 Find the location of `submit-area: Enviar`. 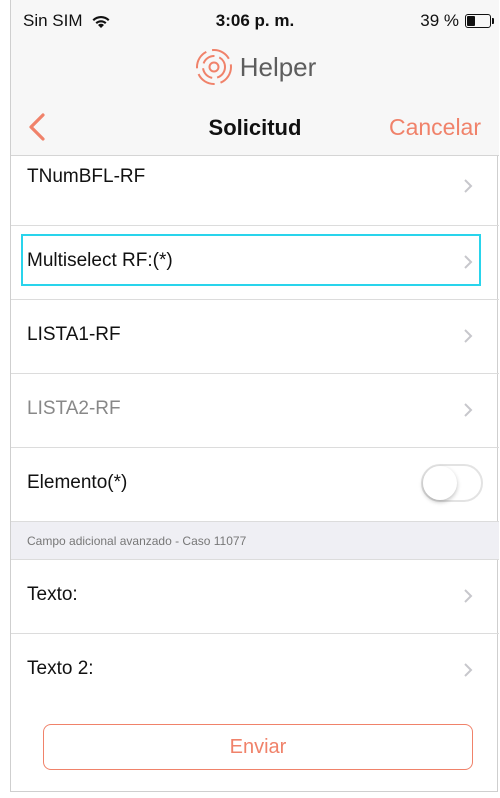

submit-area: Enviar is located at coordinates (255, 753).